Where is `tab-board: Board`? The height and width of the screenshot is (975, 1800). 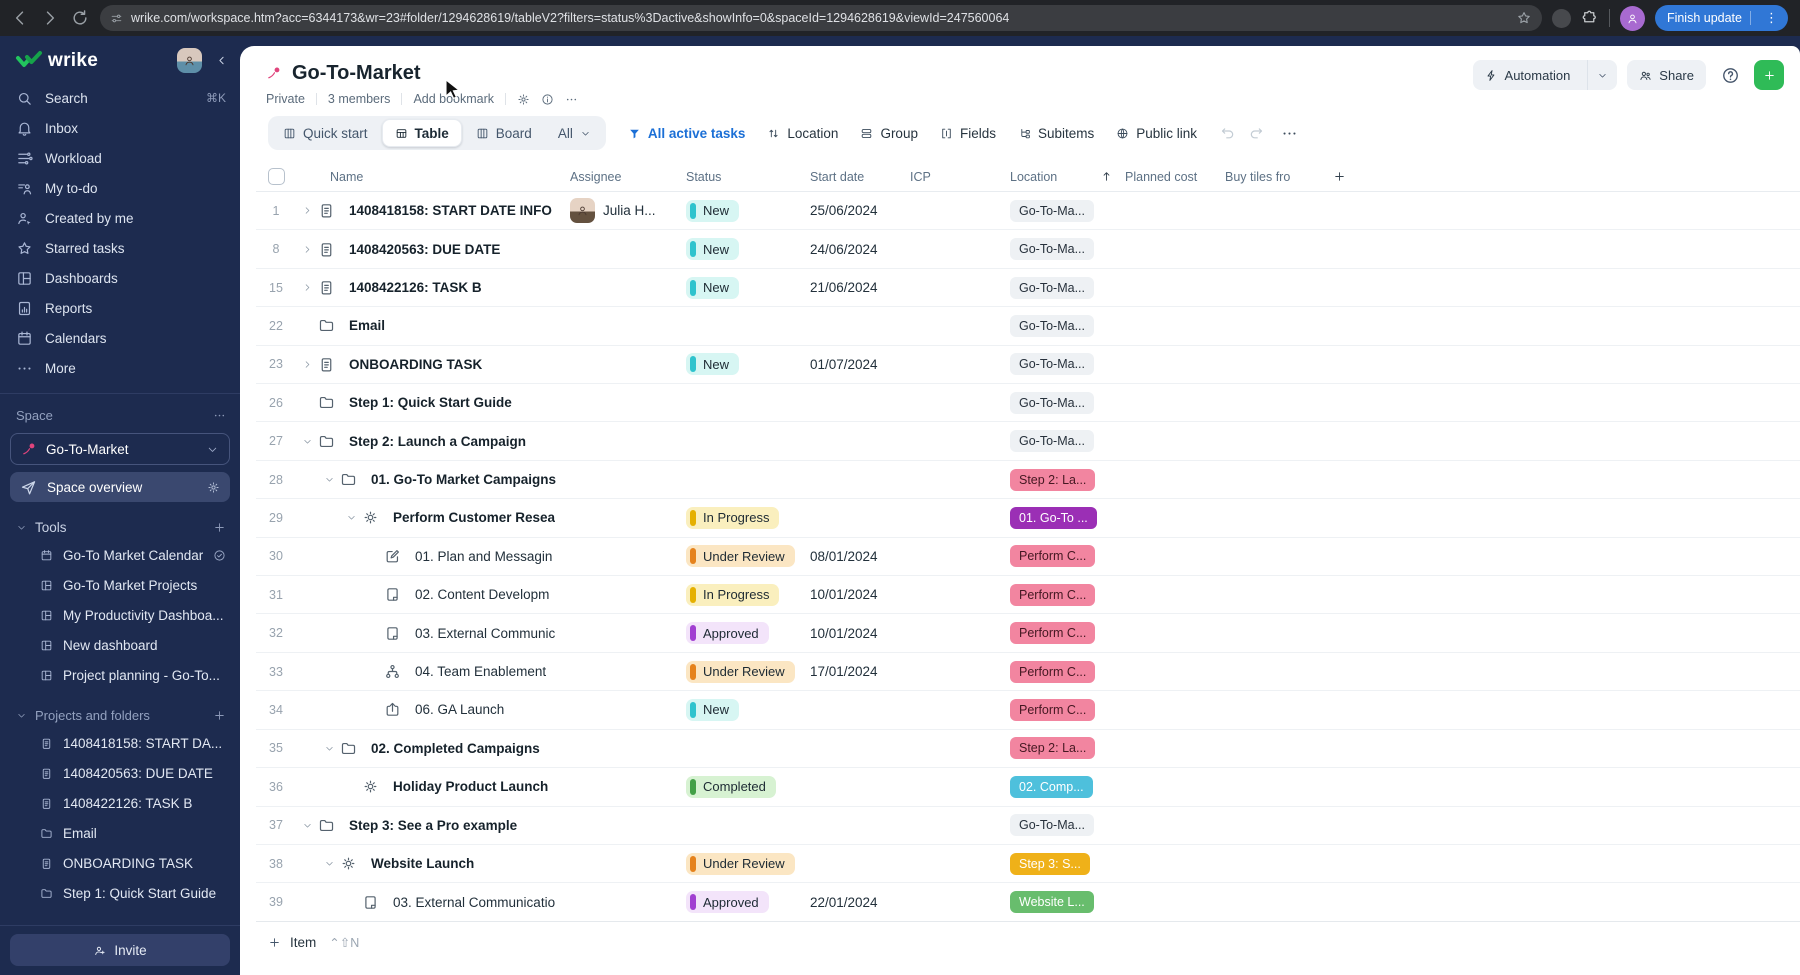 tab-board: Board is located at coordinates (504, 133).